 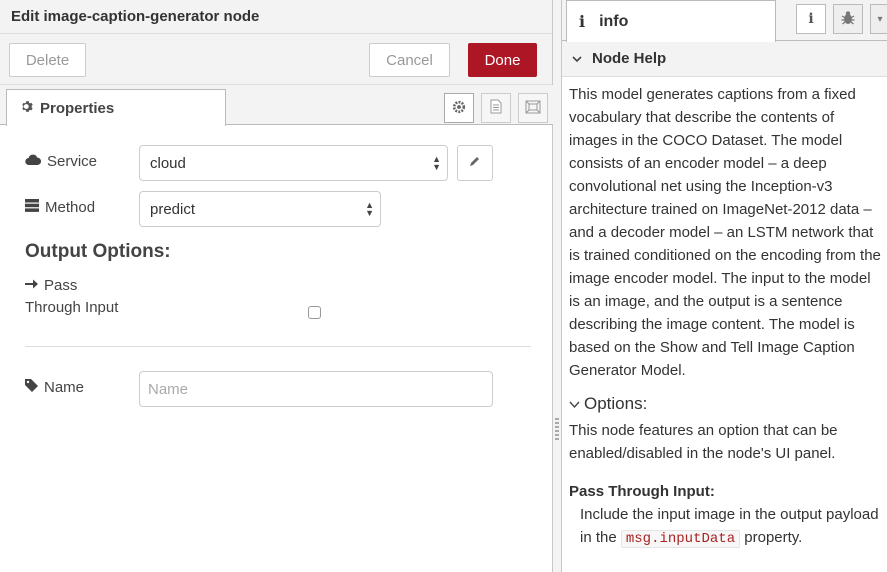 I want to click on tab-info-label: info, so click(x=614, y=21).